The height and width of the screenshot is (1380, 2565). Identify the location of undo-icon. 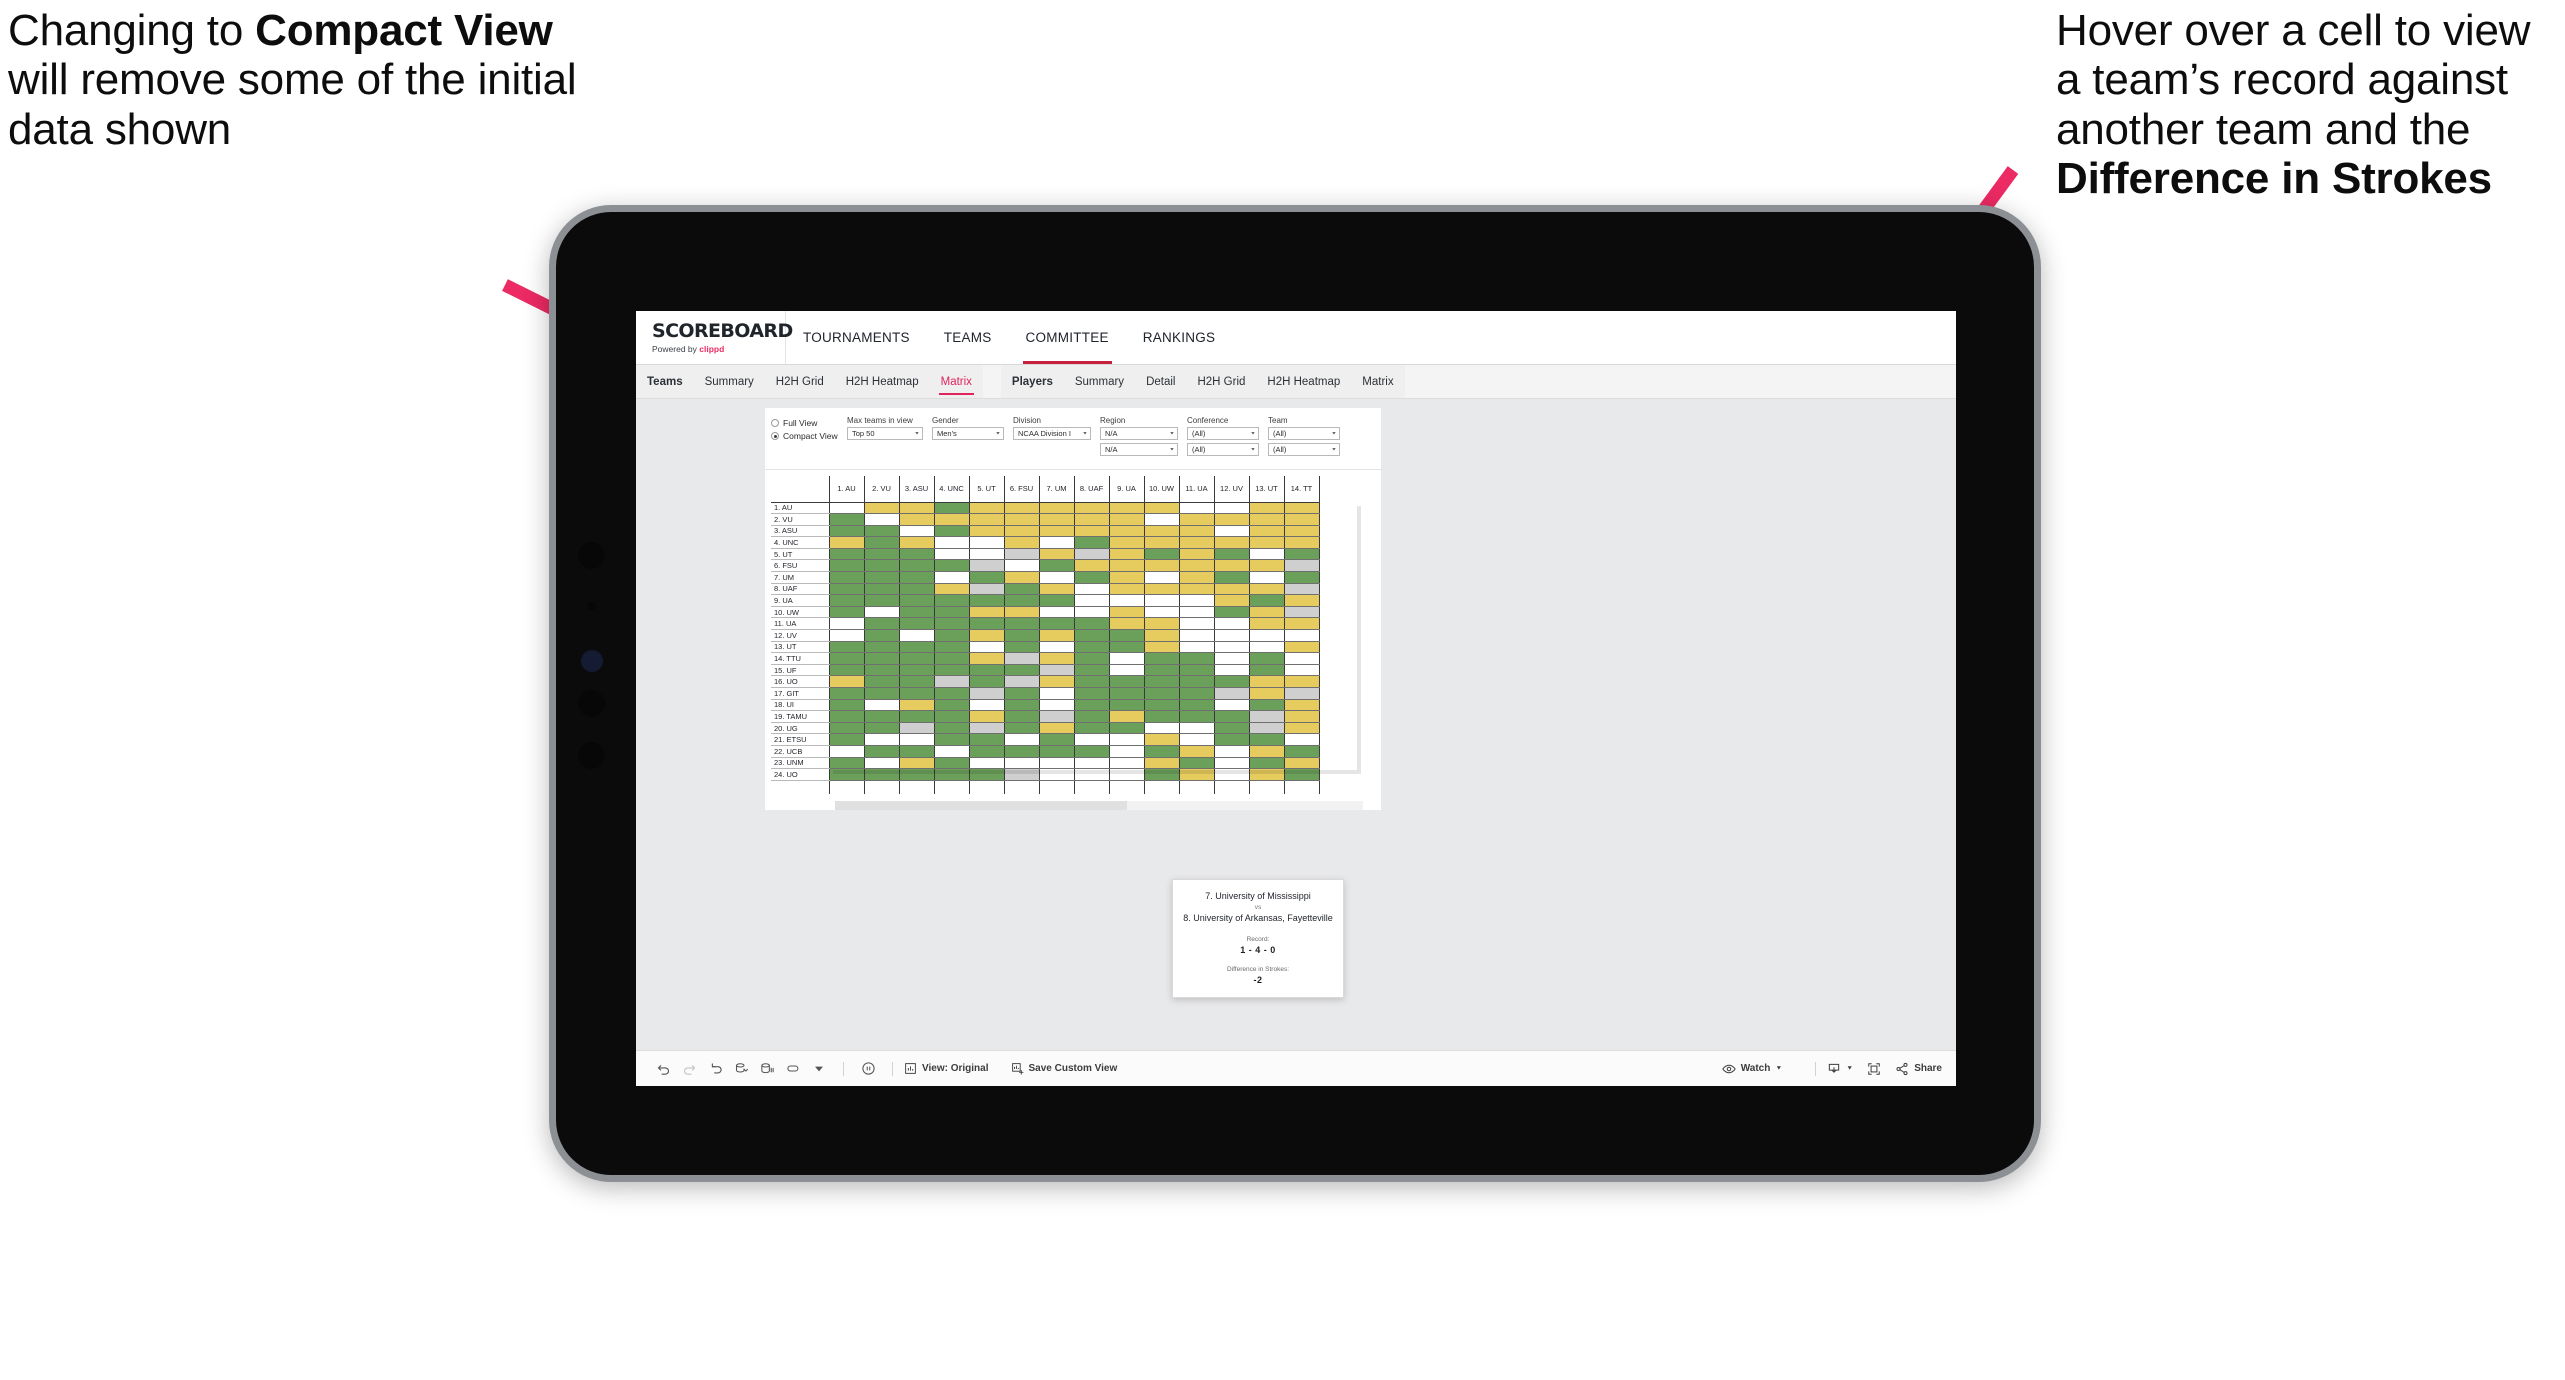
(663, 1069).